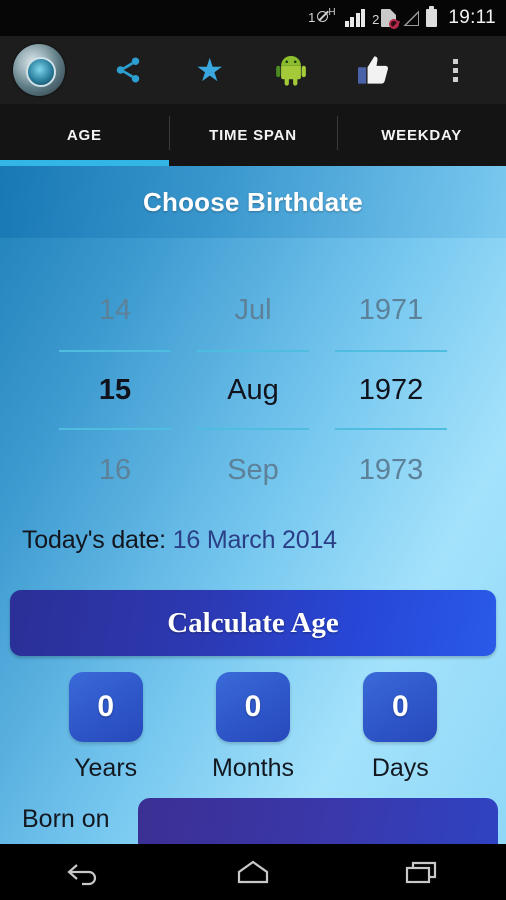 This screenshot has width=506, height=900. What do you see at coordinates (253, 70) in the screenshot?
I see `action-bar: ★` at bounding box center [253, 70].